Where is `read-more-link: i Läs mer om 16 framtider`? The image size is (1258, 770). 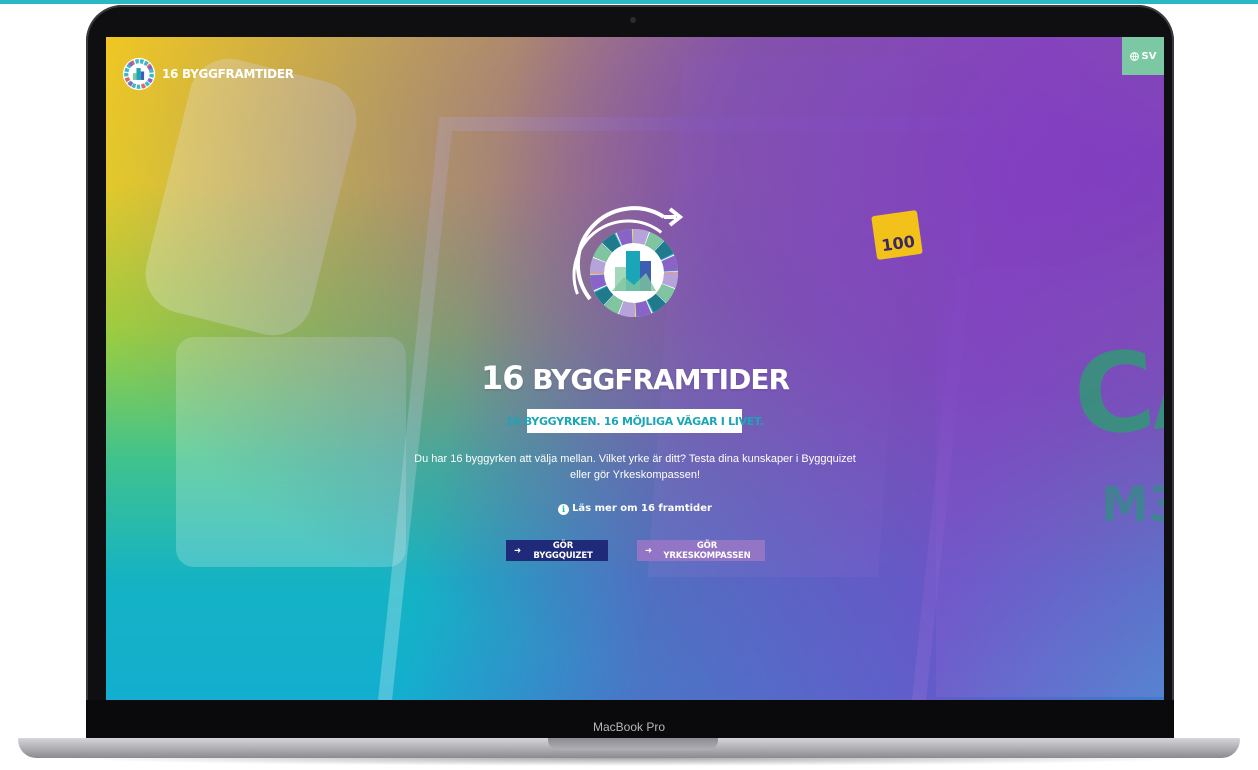 read-more-link: i Läs mer om 16 framtider is located at coordinates (635, 509).